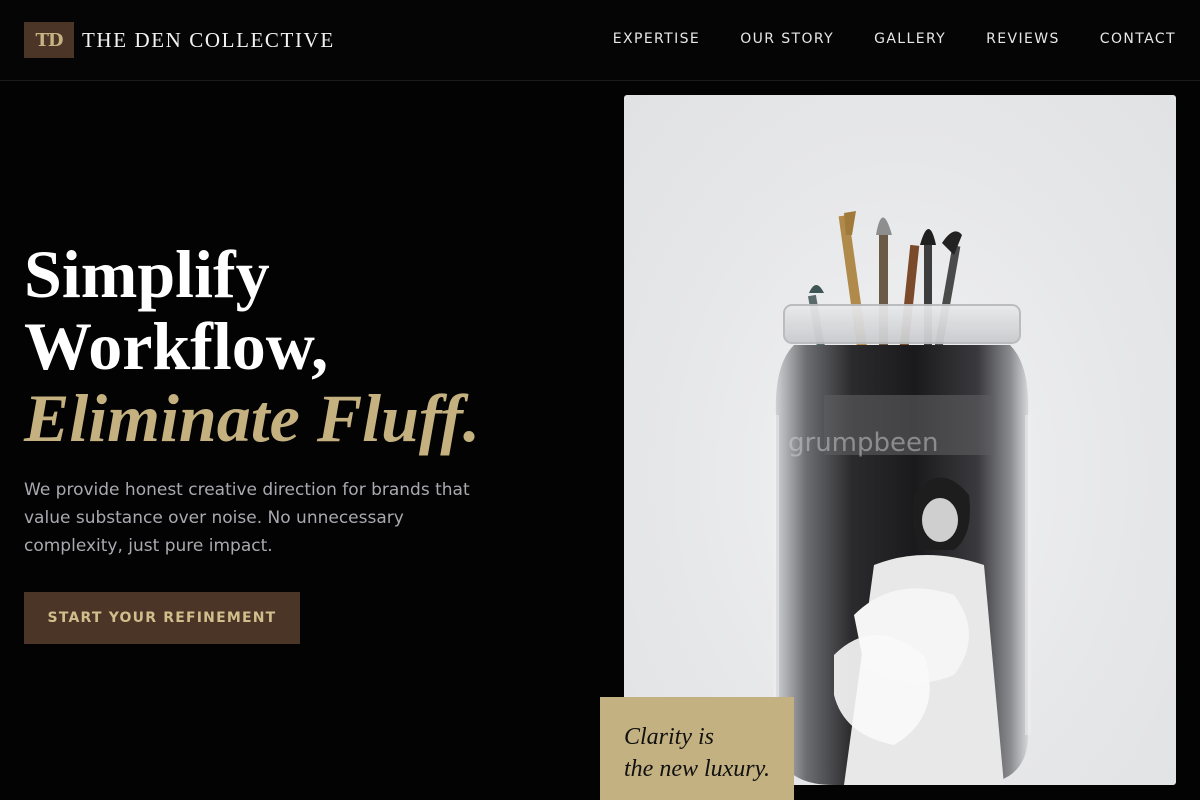 The height and width of the screenshot is (800, 1200). I want to click on watermark-text: grumpbeen, so click(863, 443).